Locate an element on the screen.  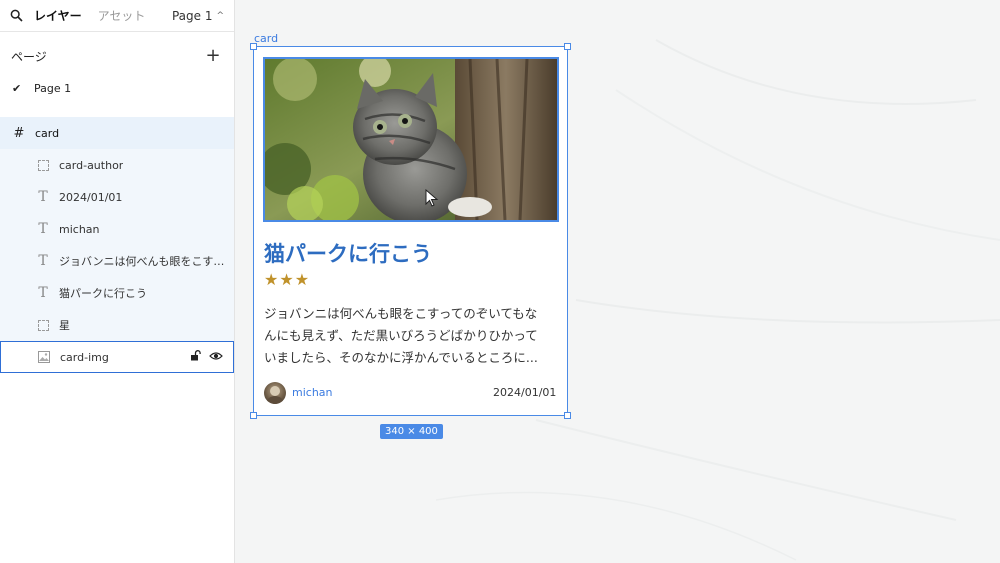
kitten-photo is located at coordinates (411, 139).